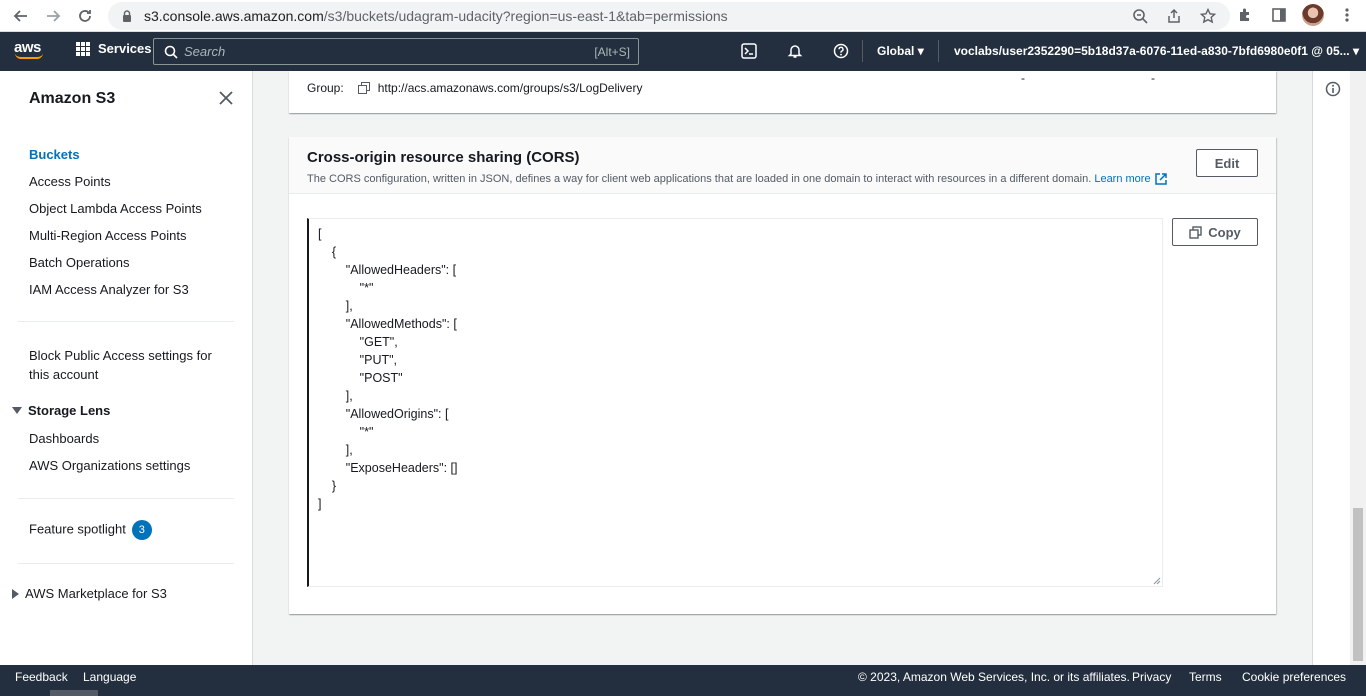  I want to click on lock-icon, so click(127, 16).